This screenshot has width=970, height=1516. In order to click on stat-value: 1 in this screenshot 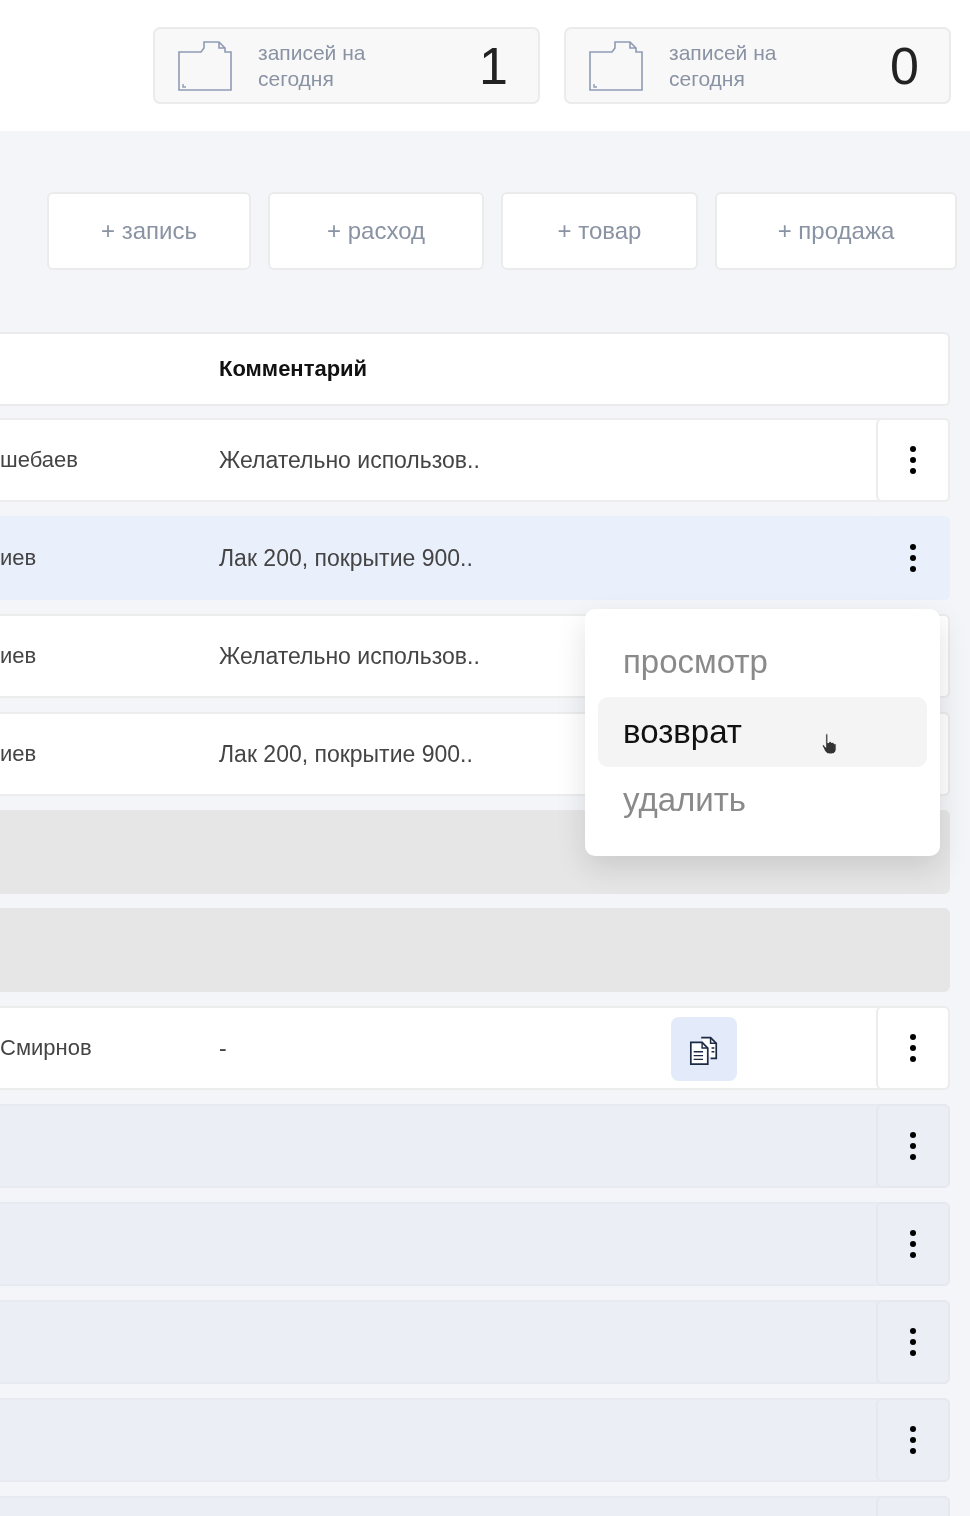, I will do `click(493, 65)`.